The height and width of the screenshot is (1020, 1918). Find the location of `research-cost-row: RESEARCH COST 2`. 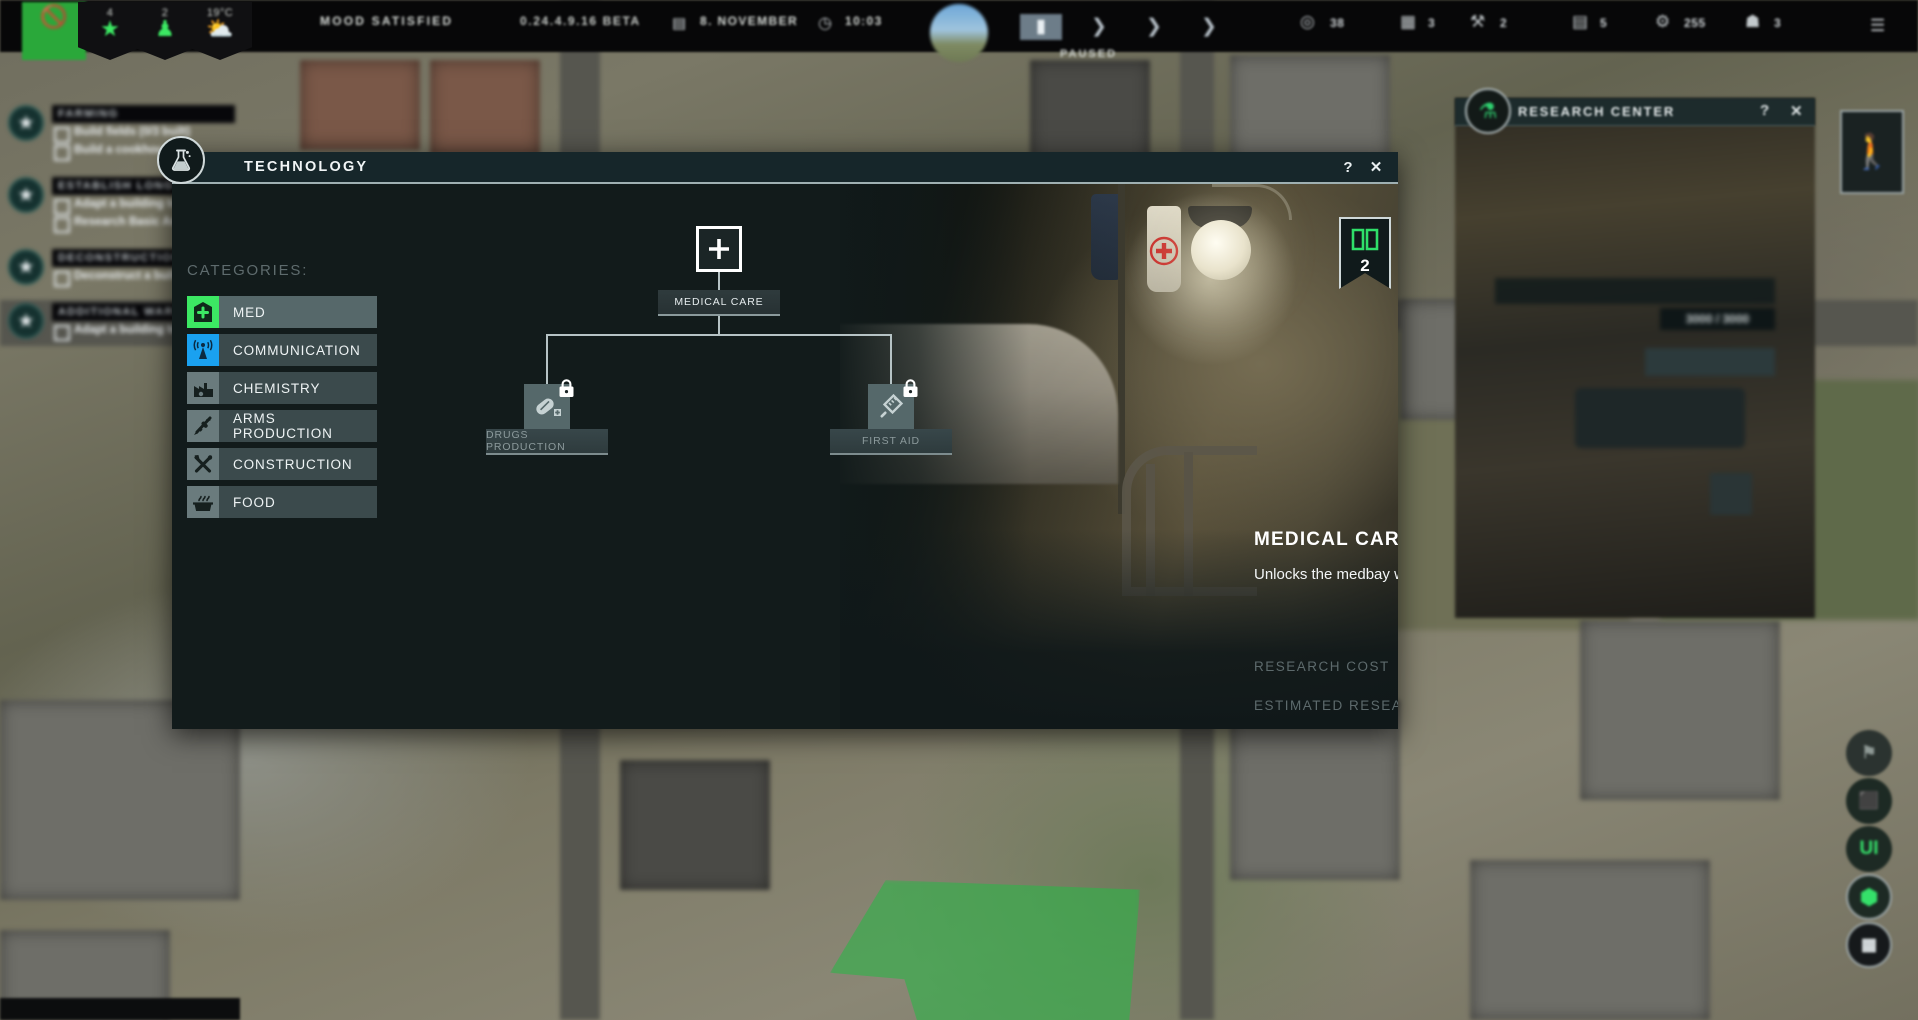

research-cost-row: RESEARCH COST 2 is located at coordinates (1326, 666).